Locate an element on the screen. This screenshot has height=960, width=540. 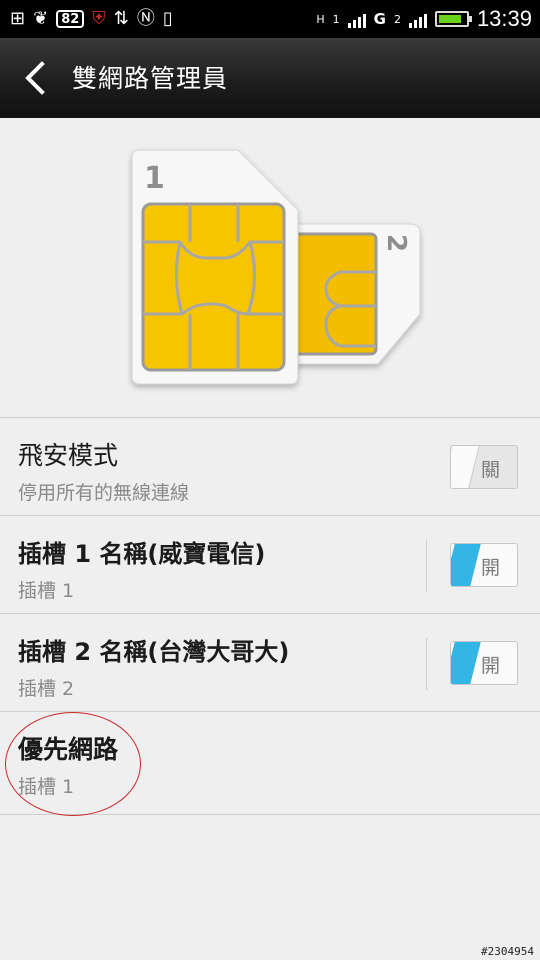
sim1-number: 1 is located at coordinates (154, 178).